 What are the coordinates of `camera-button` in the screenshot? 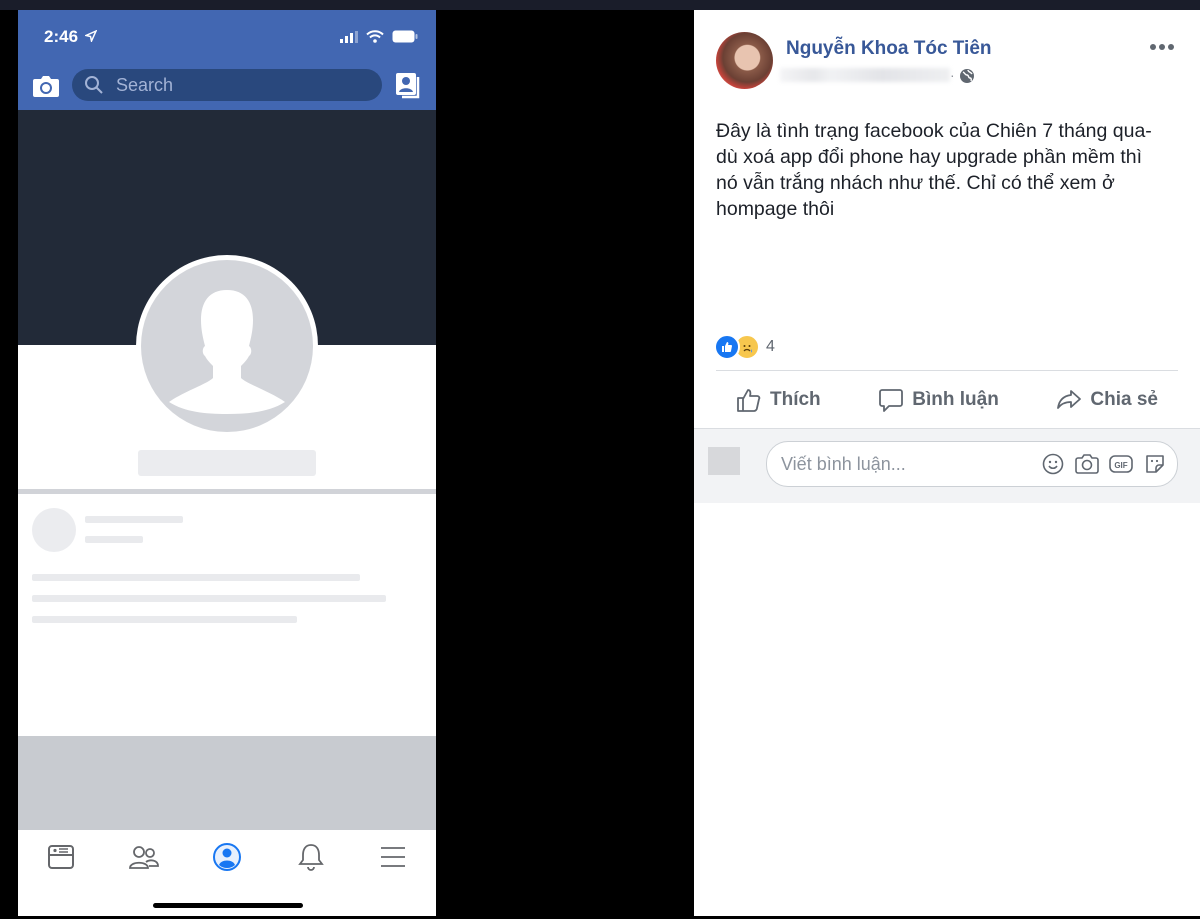 It's located at (46, 86).